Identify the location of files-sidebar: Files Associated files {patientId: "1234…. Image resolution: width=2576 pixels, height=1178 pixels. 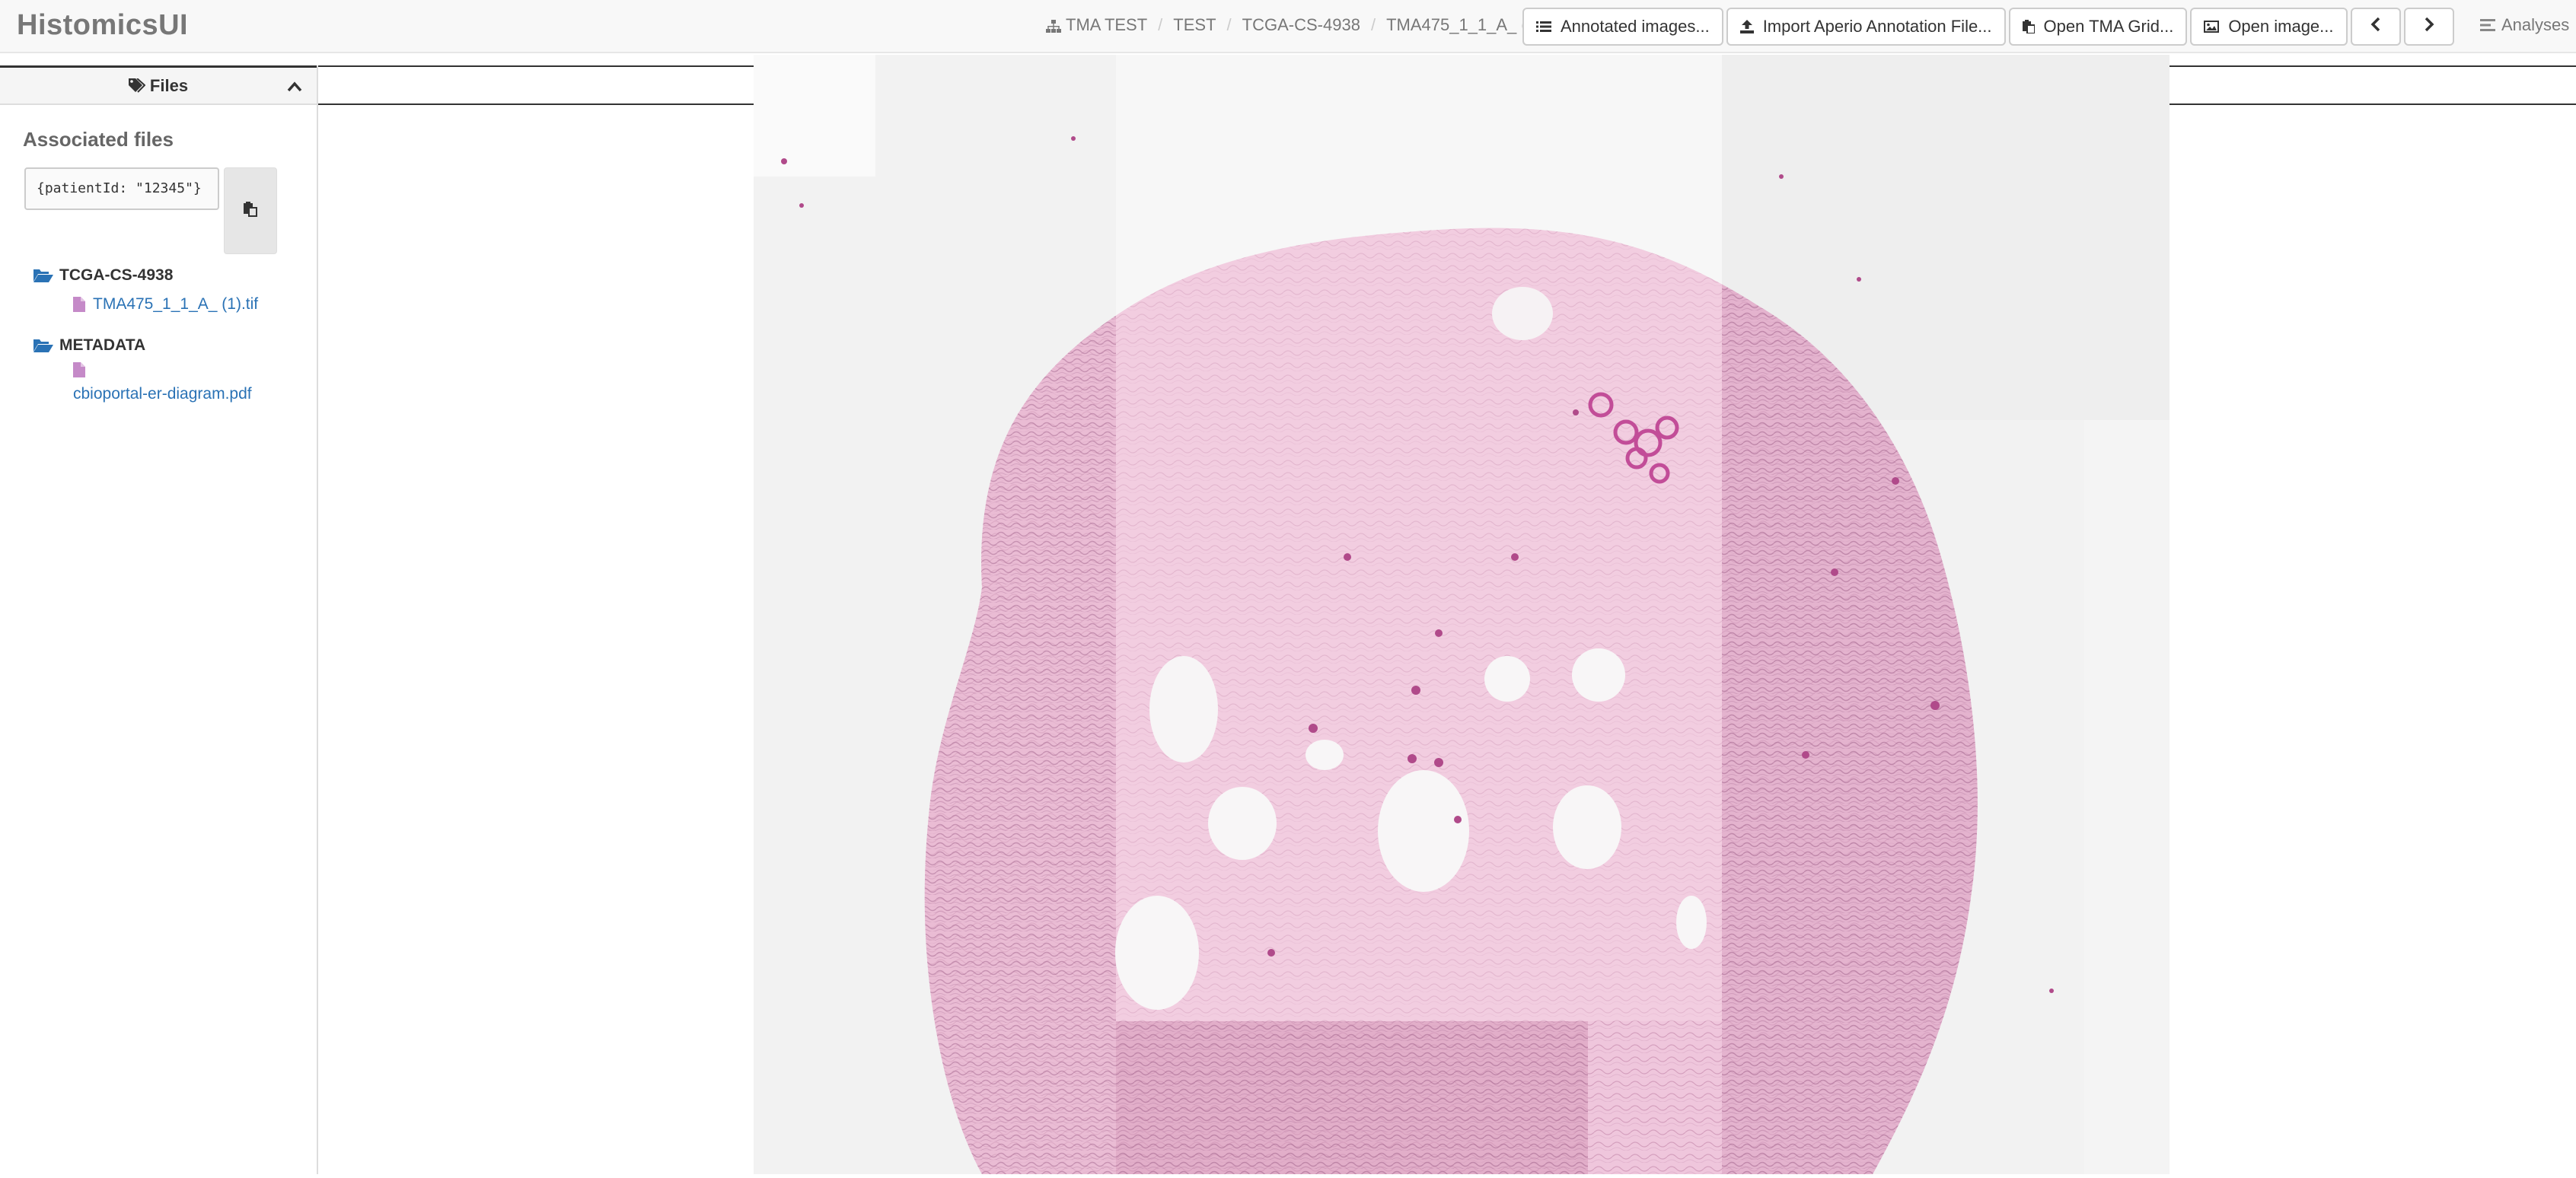
(159, 619).